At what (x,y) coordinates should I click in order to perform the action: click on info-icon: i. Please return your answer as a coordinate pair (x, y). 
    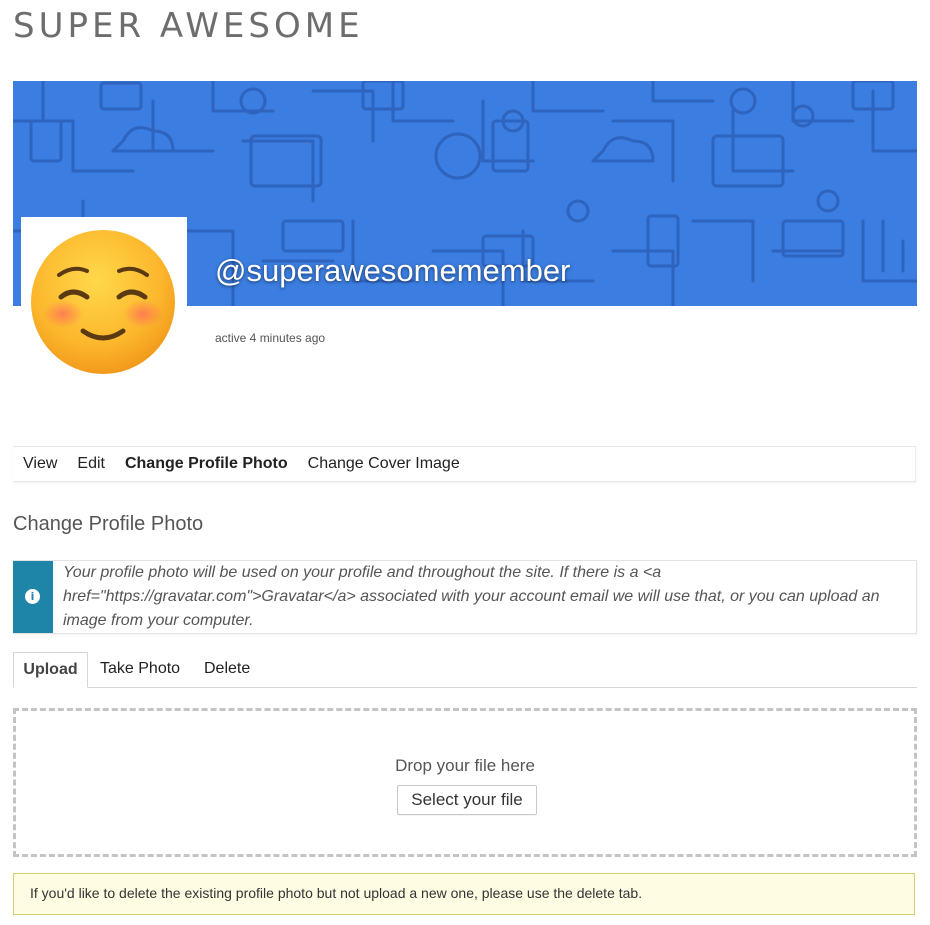
    Looking at the image, I should click on (32, 596).